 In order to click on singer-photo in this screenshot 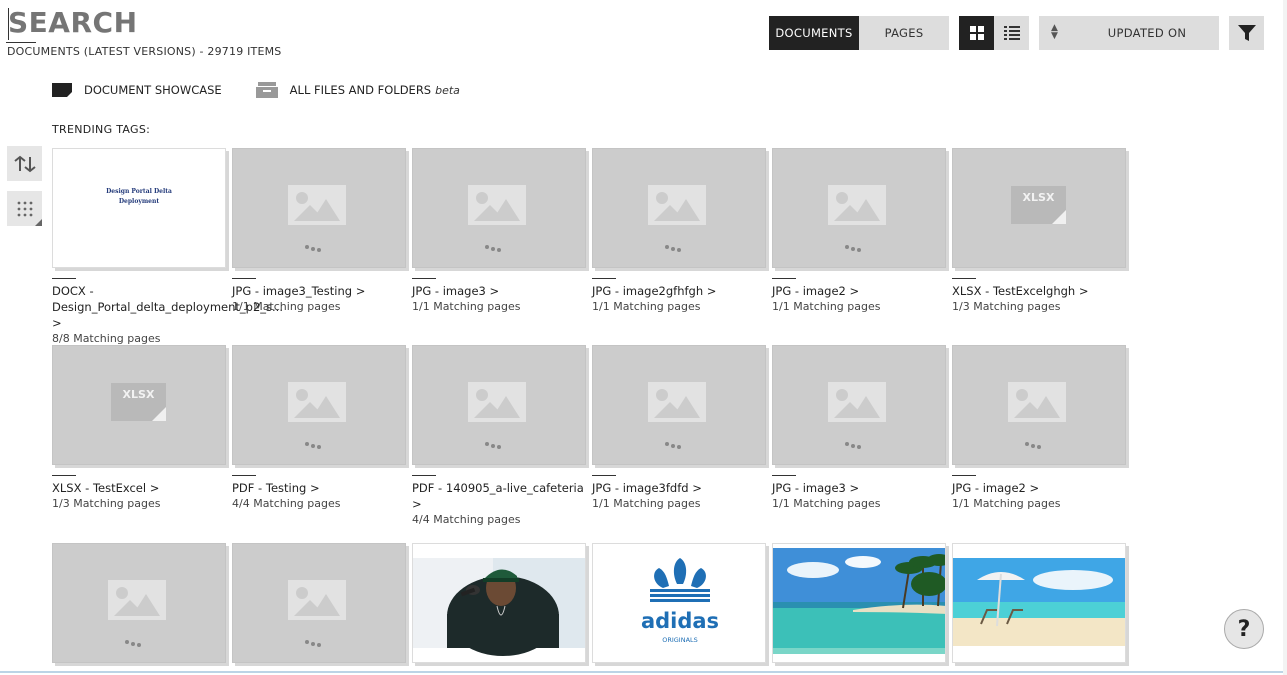, I will do `click(499, 603)`.